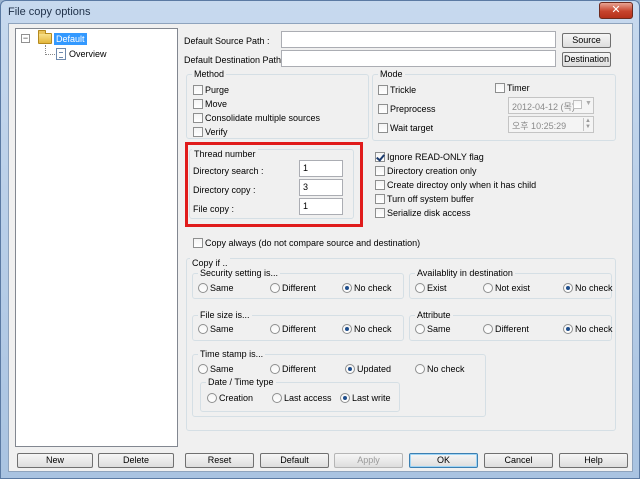 This screenshot has width=640, height=479. What do you see at coordinates (347, 329) in the screenshot?
I see `file-size-no-check-radio` at bounding box center [347, 329].